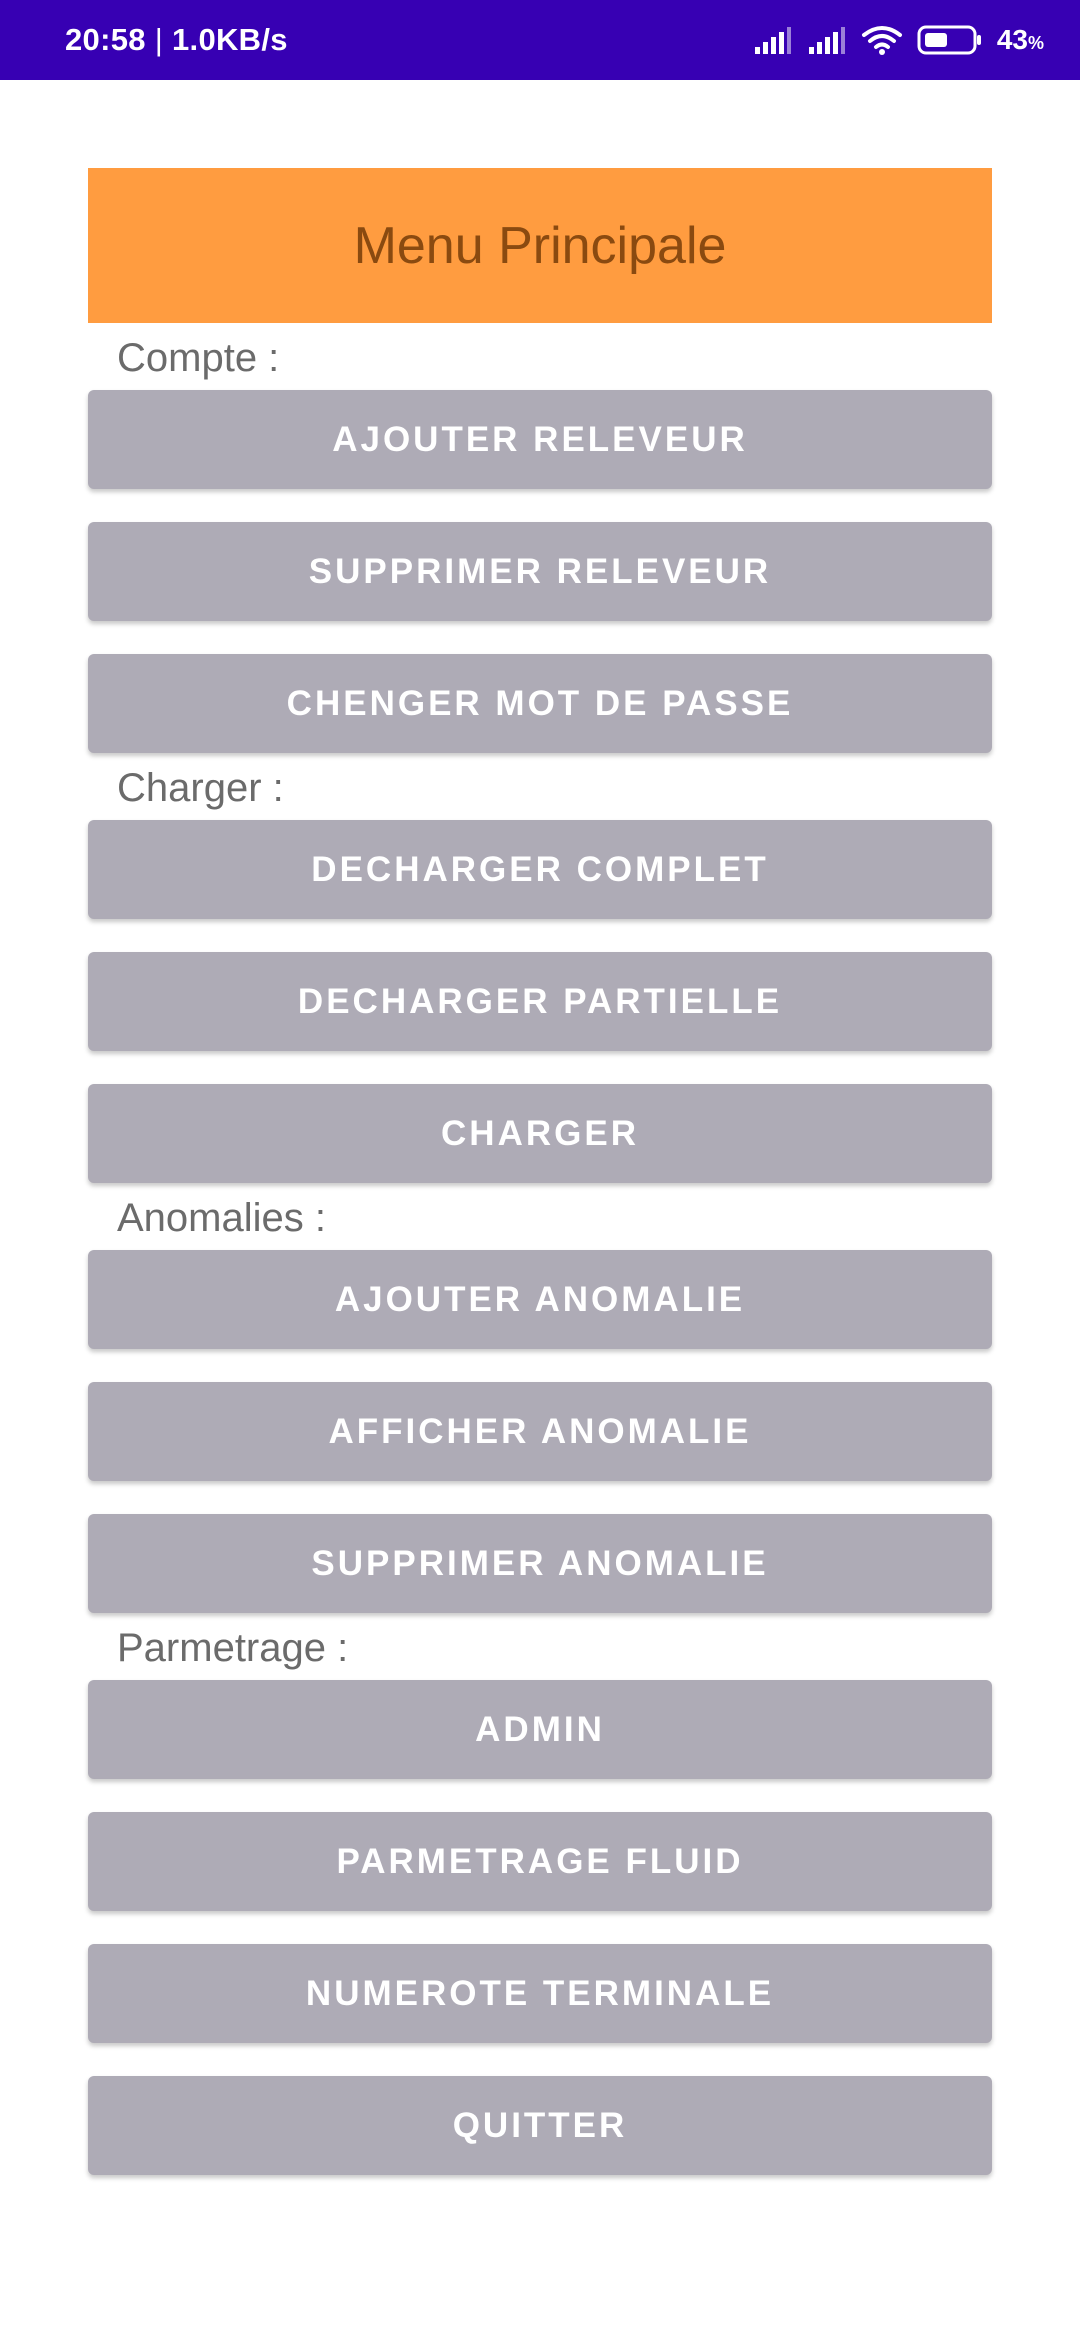 The width and height of the screenshot is (1080, 2340). What do you see at coordinates (200, 788) in the screenshot?
I see `section-label-charger: Charger :` at bounding box center [200, 788].